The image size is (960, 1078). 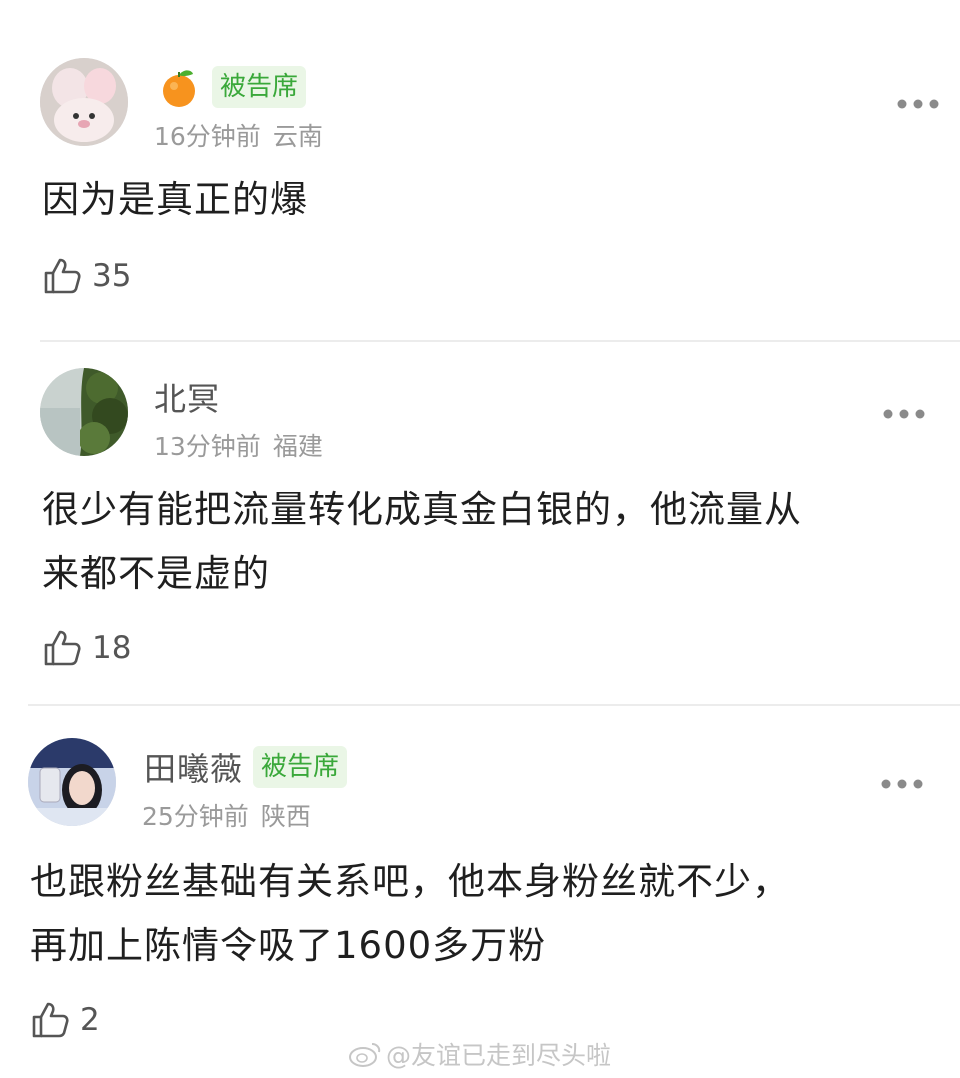 I want to click on timestamp: 13分钟前, so click(x=207, y=446).